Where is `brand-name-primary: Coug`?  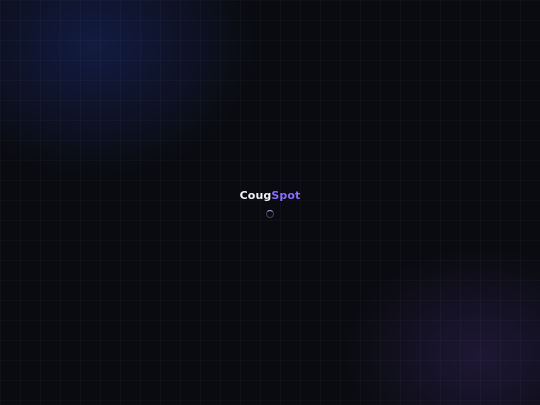 brand-name-primary: Coug is located at coordinates (255, 195).